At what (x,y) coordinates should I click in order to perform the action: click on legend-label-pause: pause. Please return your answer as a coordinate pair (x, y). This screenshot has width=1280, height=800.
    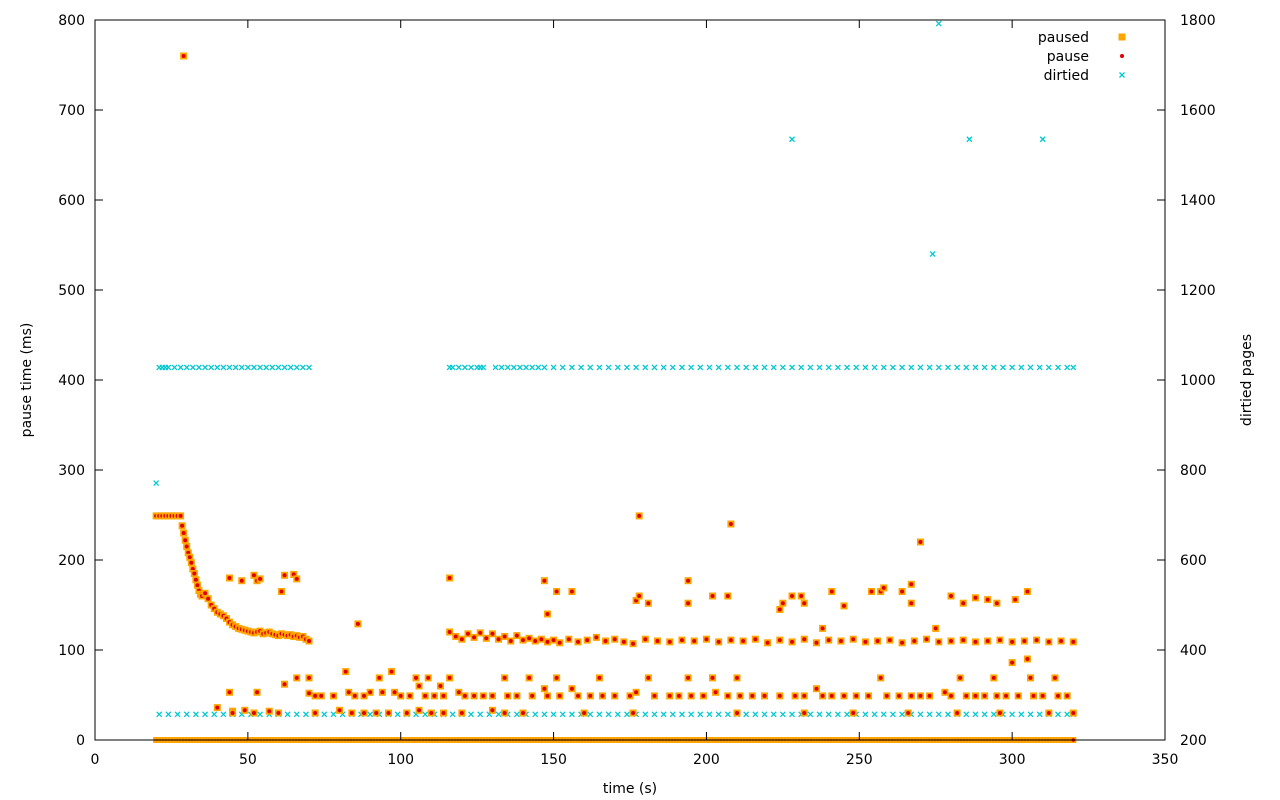
    Looking at the image, I should click on (1068, 57).